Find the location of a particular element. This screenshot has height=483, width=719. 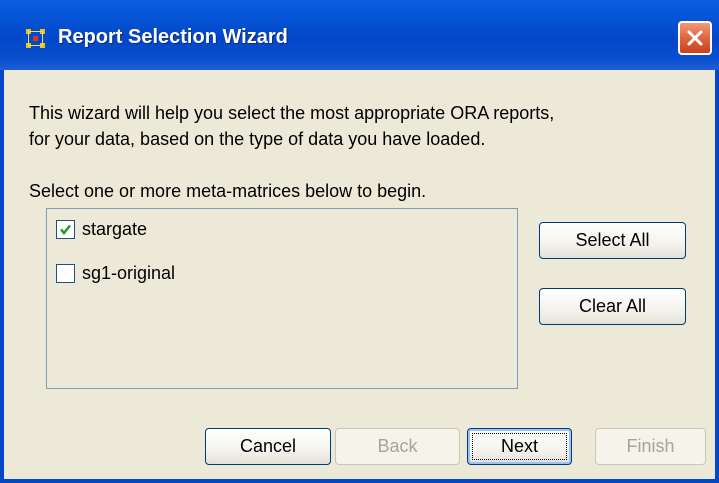

finish-button: Finish is located at coordinates (650, 446).